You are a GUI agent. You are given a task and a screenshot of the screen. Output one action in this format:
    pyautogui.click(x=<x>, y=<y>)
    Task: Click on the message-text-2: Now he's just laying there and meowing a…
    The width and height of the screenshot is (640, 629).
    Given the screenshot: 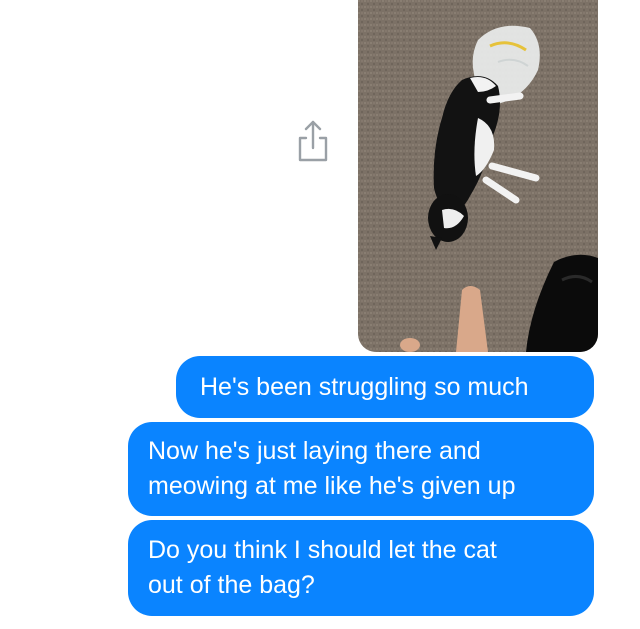 What is the action you would take?
    pyautogui.click(x=332, y=468)
    